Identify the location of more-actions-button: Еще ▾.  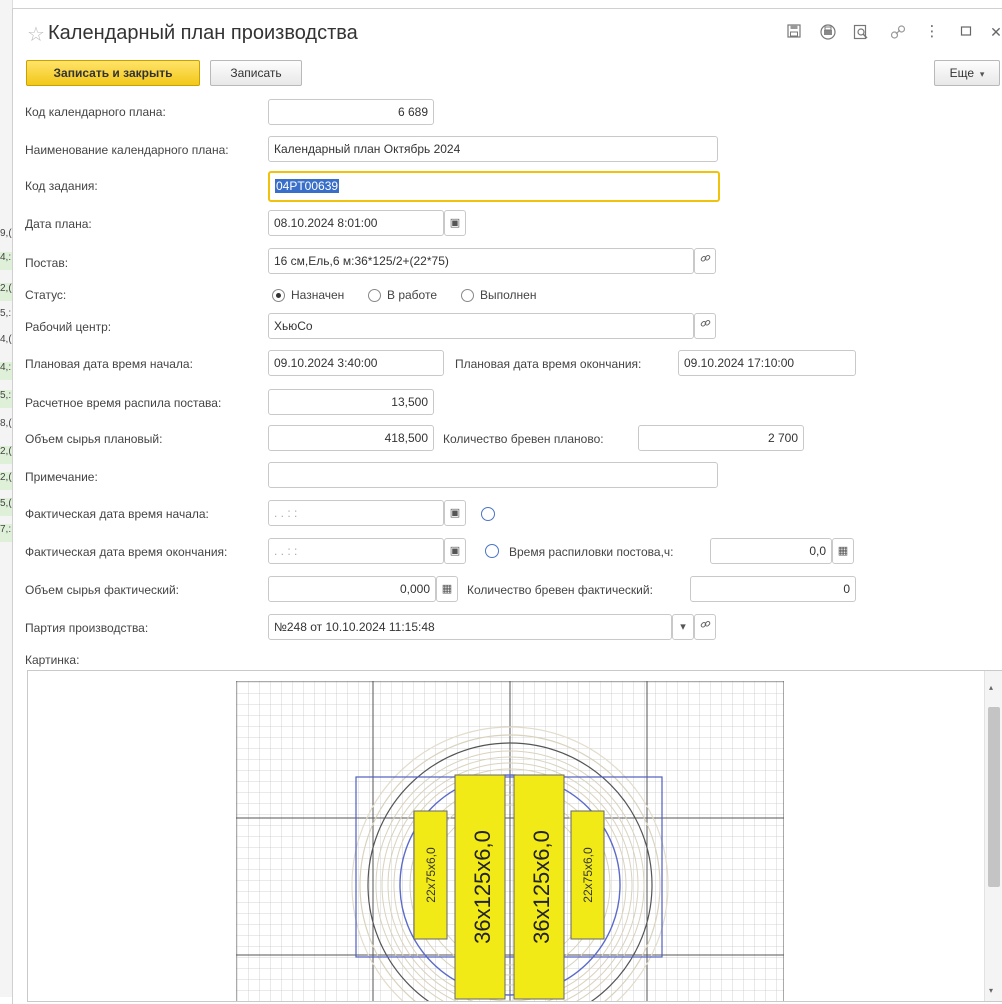
(967, 73).